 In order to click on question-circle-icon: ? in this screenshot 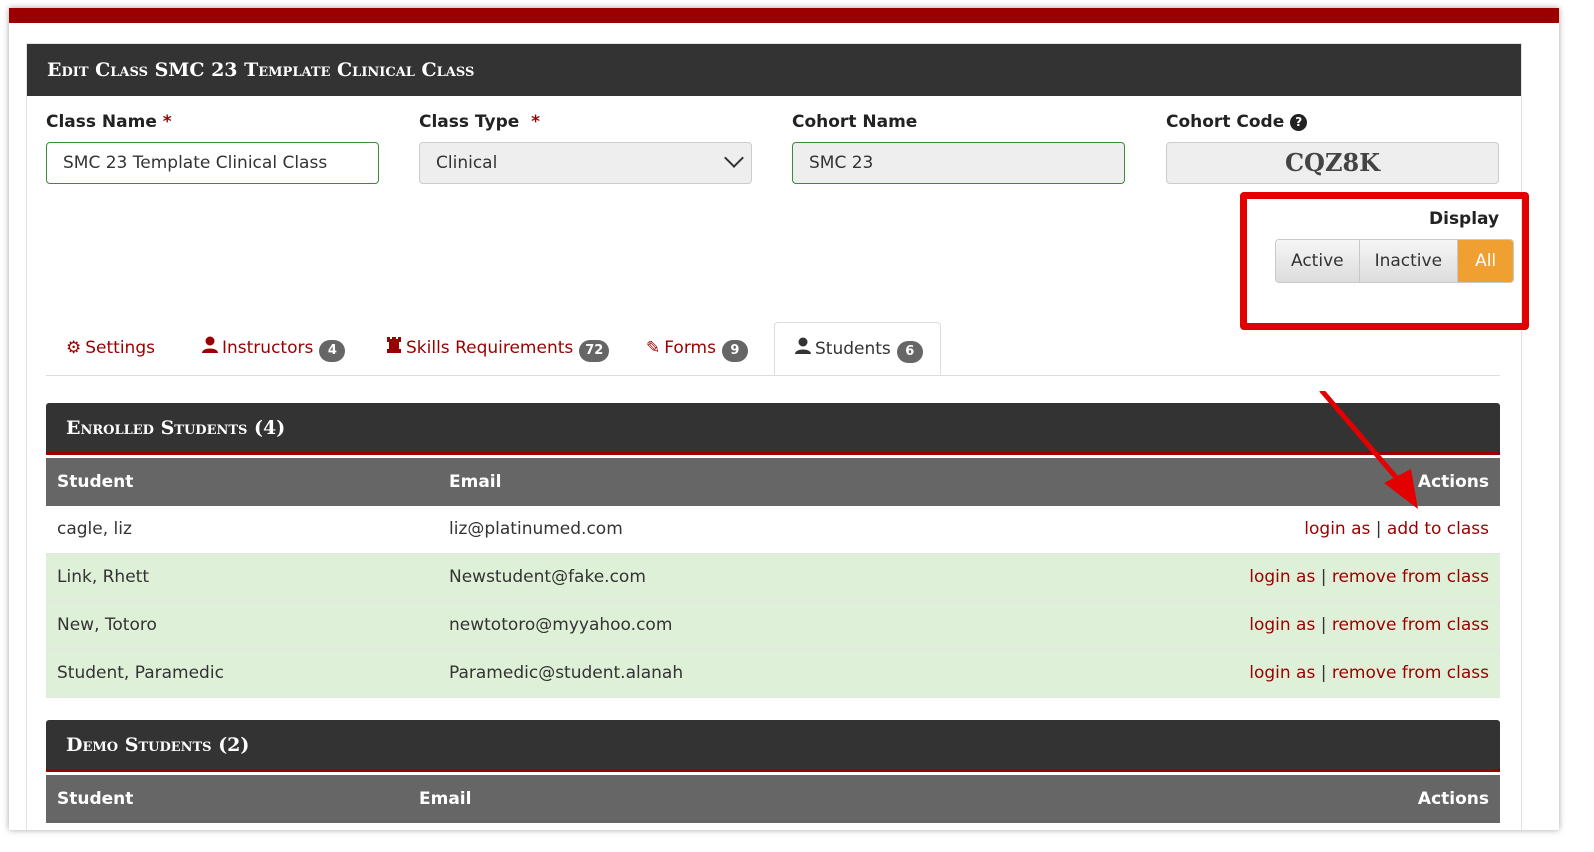, I will do `click(1299, 122)`.